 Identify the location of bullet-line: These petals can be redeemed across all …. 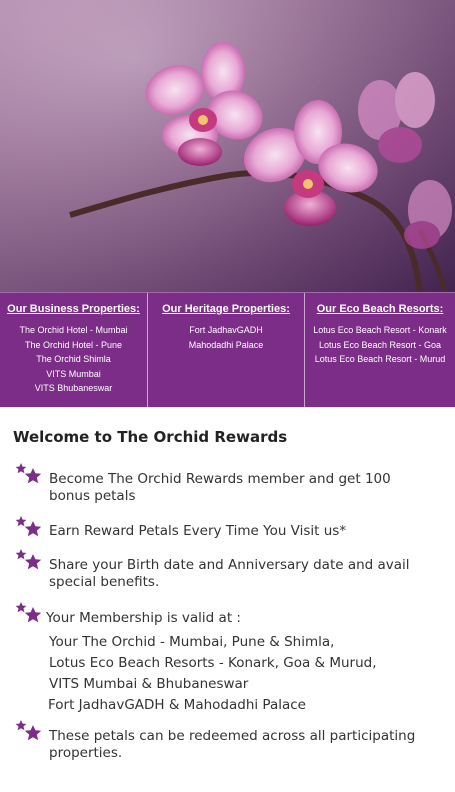
(232, 736).